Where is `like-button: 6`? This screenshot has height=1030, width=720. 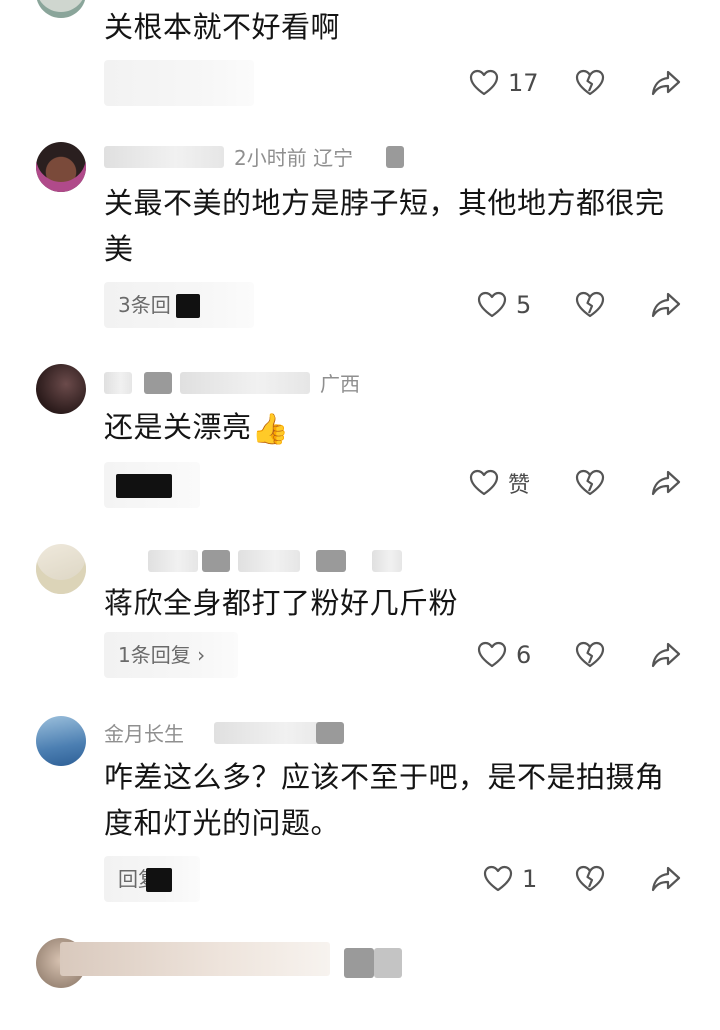 like-button: 6 is located at coordinates (503, 655).